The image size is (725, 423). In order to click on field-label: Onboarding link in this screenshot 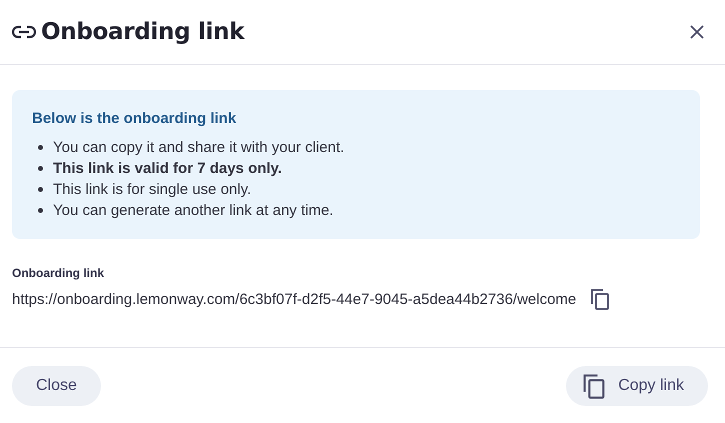, I will do `click(58, 273)`.